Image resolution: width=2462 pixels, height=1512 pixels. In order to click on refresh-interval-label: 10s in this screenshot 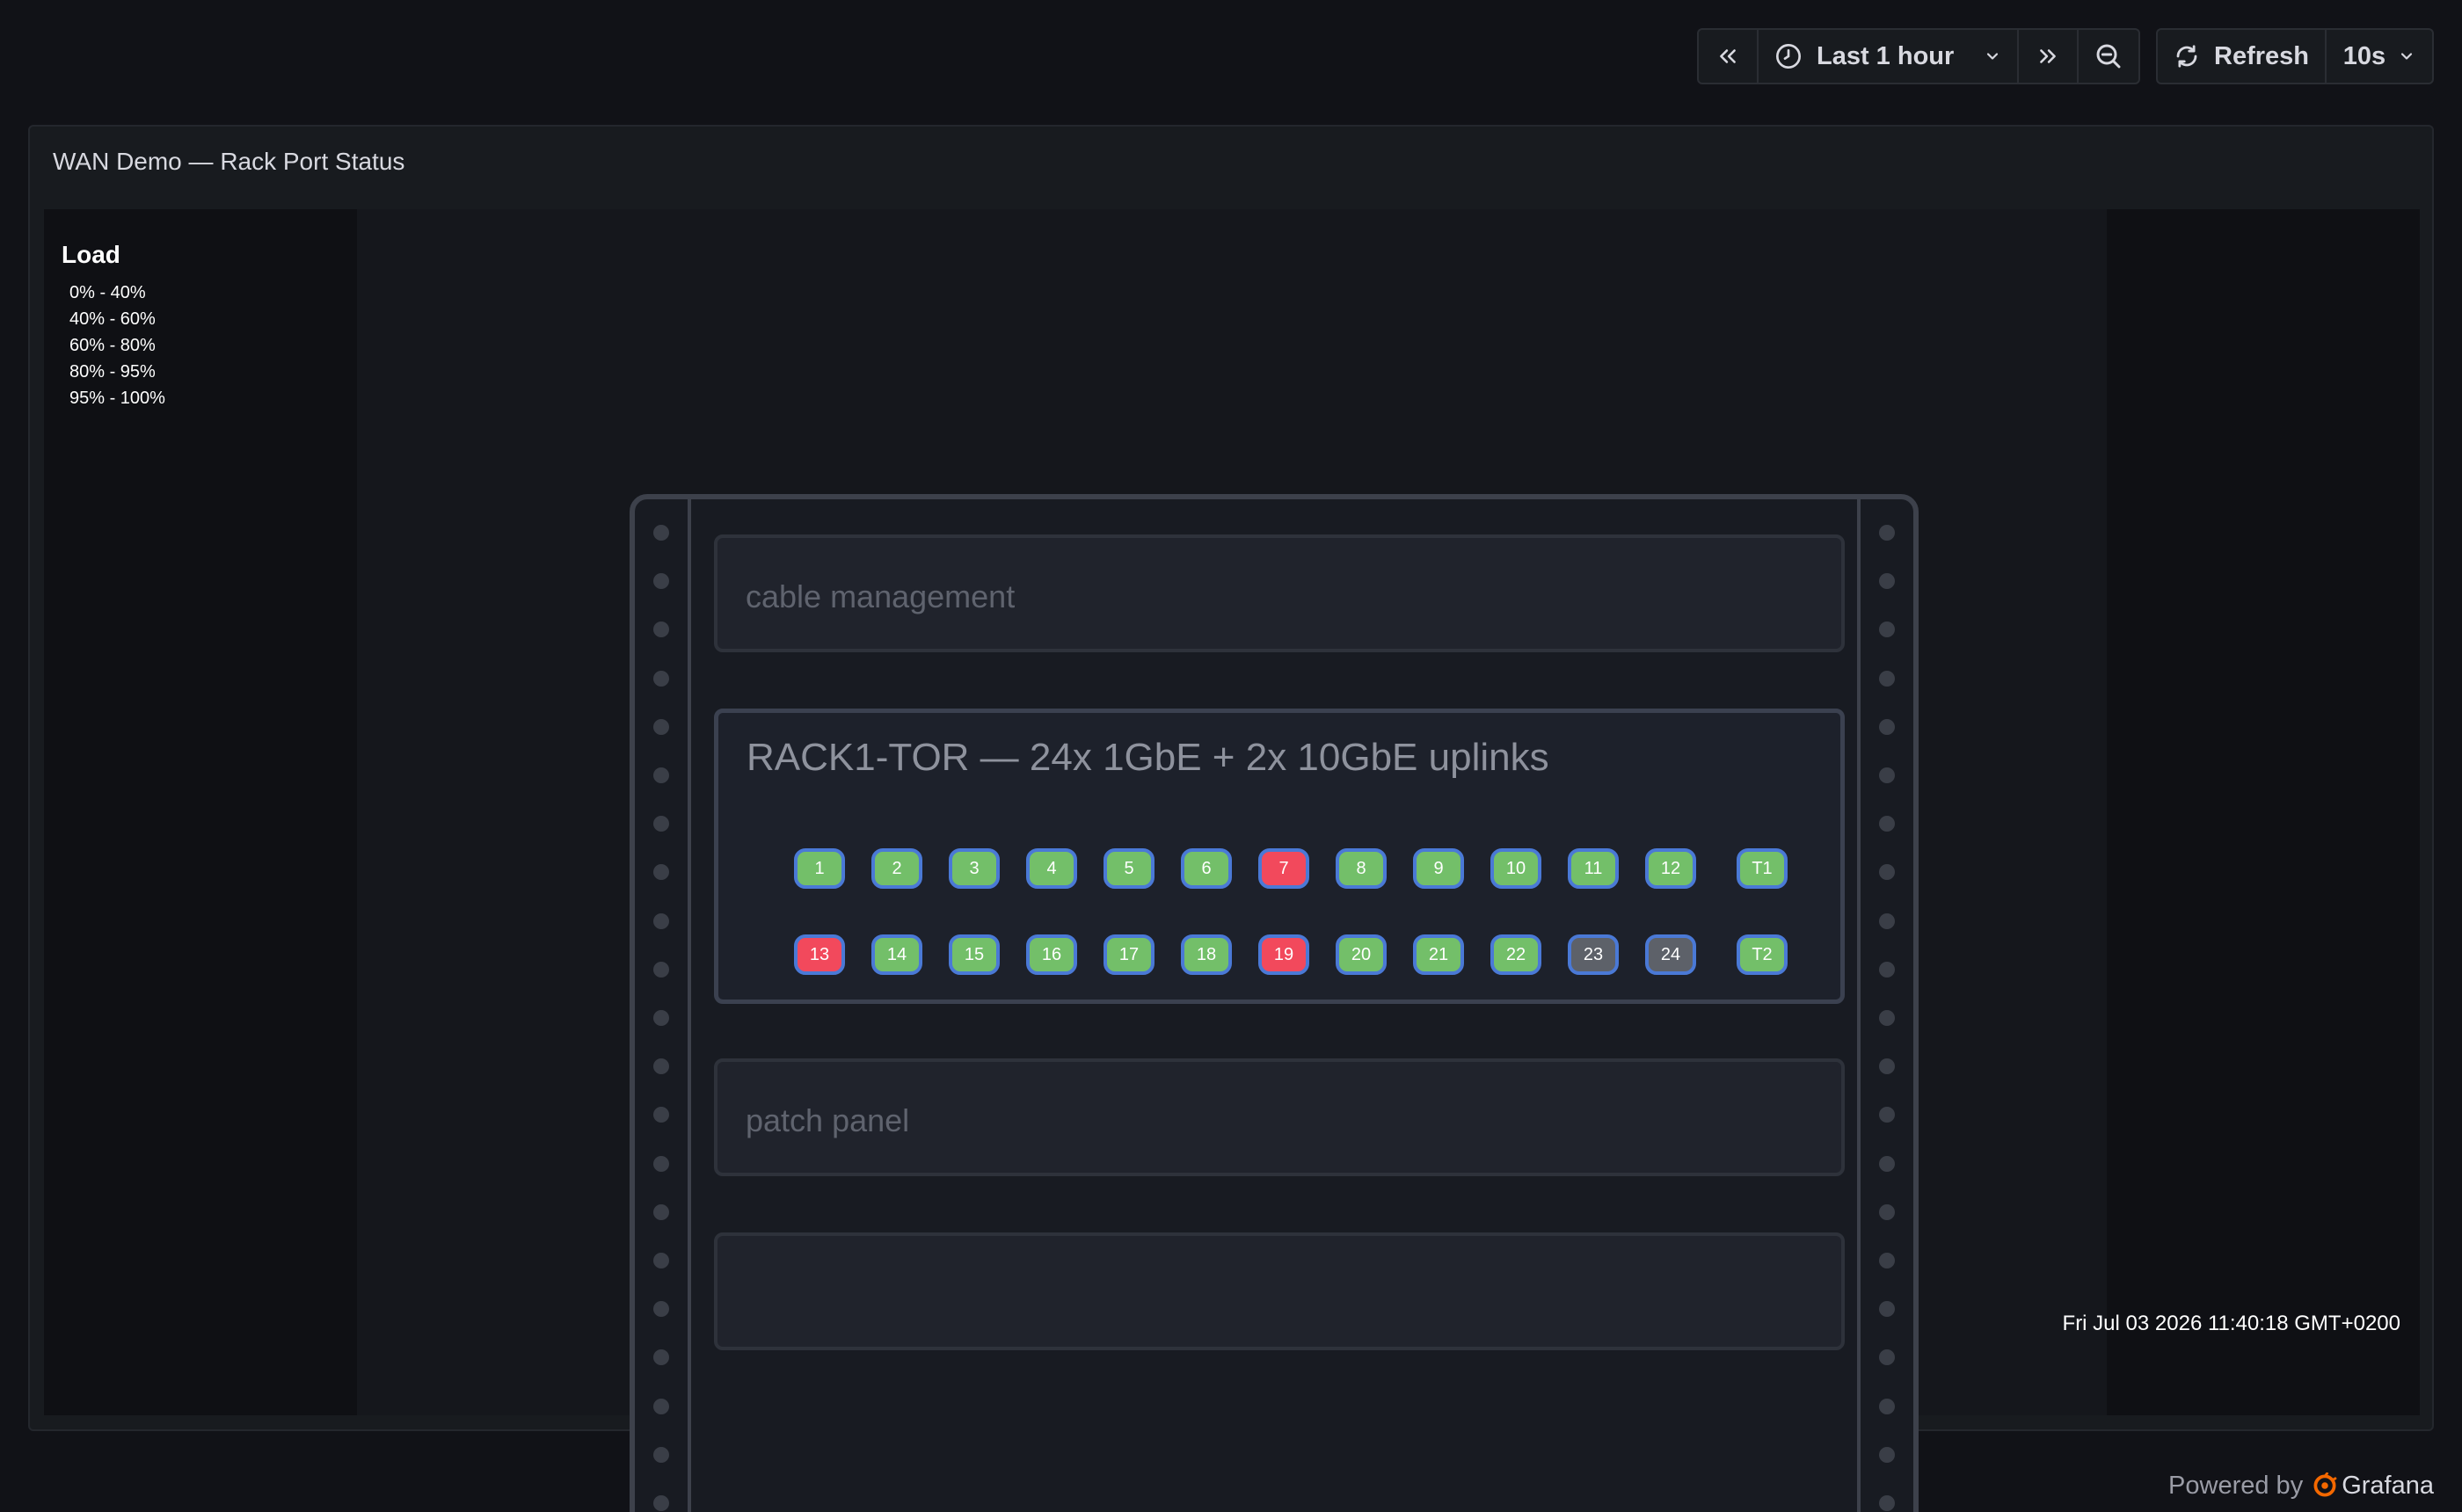, I will do `click(2364, 56)`.